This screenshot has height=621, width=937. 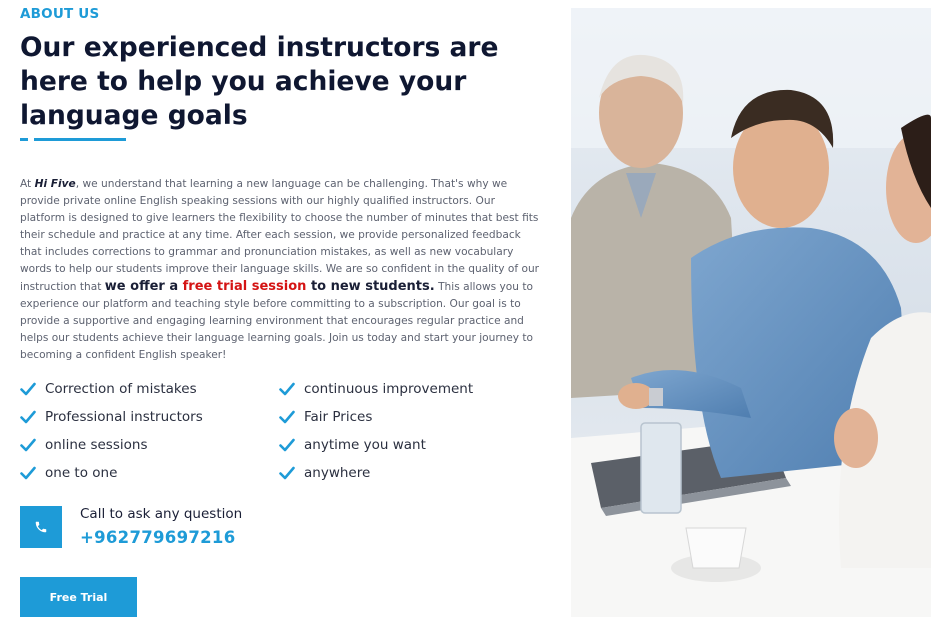 I want to click on feature-label: online sessions, so click(x=96, y=445).